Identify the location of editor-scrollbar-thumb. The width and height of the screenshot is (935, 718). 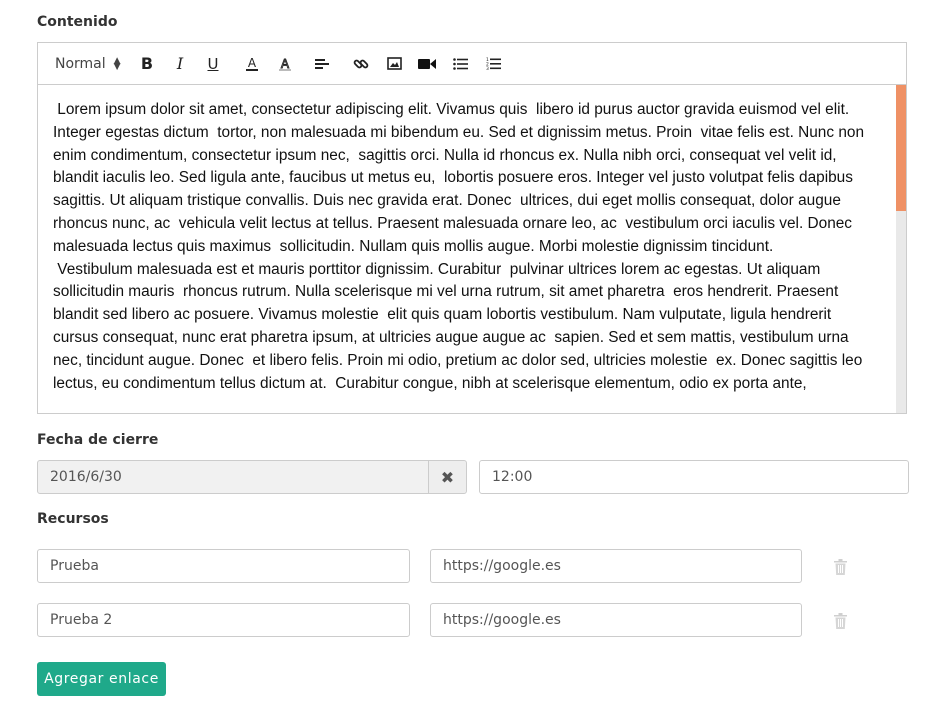
(901, 148).